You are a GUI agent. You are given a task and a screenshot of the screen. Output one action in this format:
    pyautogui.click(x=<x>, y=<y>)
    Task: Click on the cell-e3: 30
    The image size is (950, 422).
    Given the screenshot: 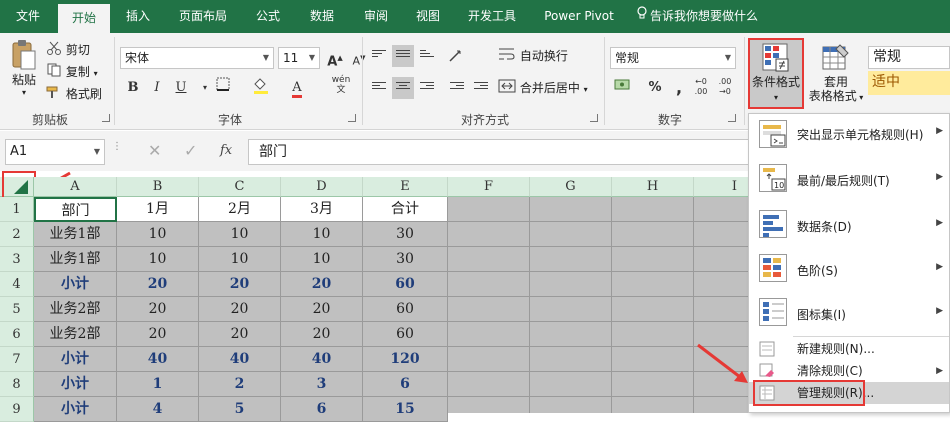 What is the action you would take?
    pyautogui.click(x=405, y=259)
    